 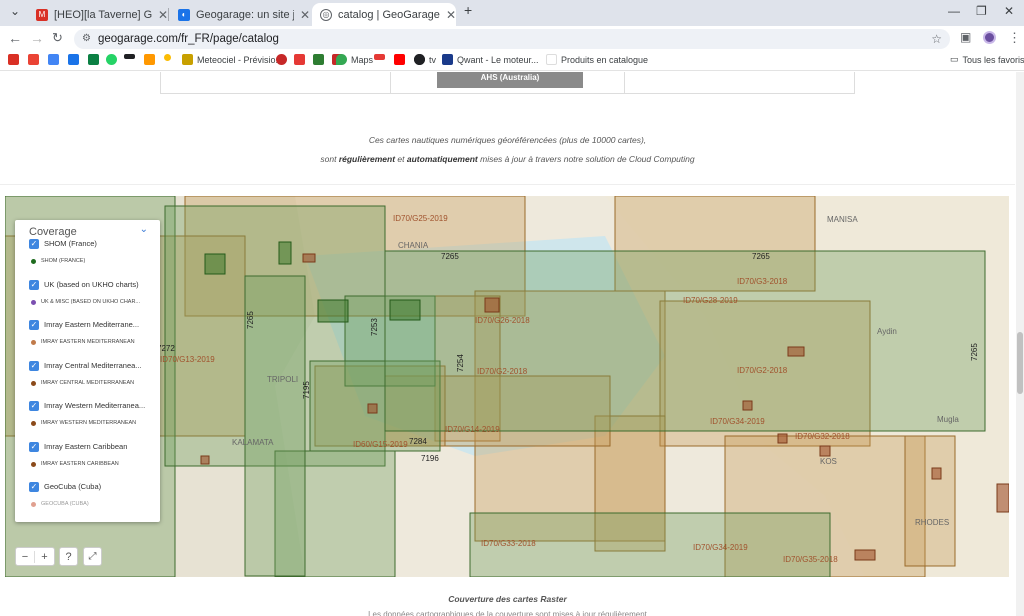 What do you see at coordinates (419, 59) in the screenshot?
I see `tv-icon` at bounding box center [419, 59].